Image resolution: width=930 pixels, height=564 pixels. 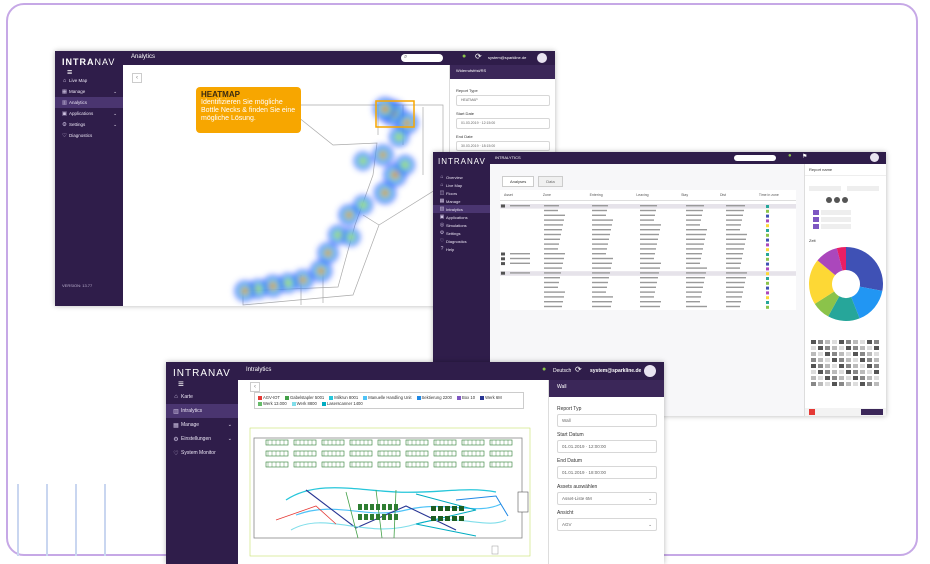 I want to click on legend-swatch, so click(x=293, y=403).